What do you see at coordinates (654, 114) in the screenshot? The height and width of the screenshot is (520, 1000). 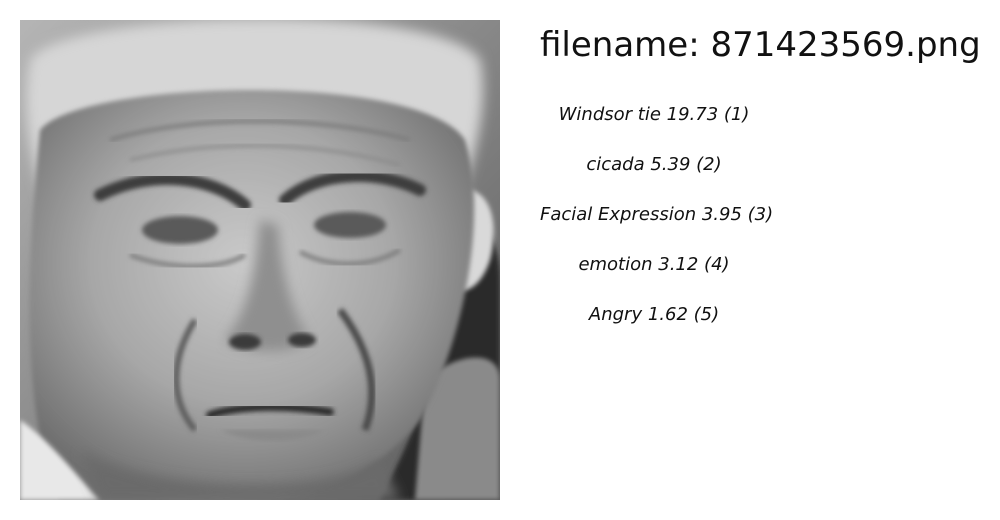 I see `prediction-item-1: Windsor tie 19.73 (1)` at bounding box center [654, 114].